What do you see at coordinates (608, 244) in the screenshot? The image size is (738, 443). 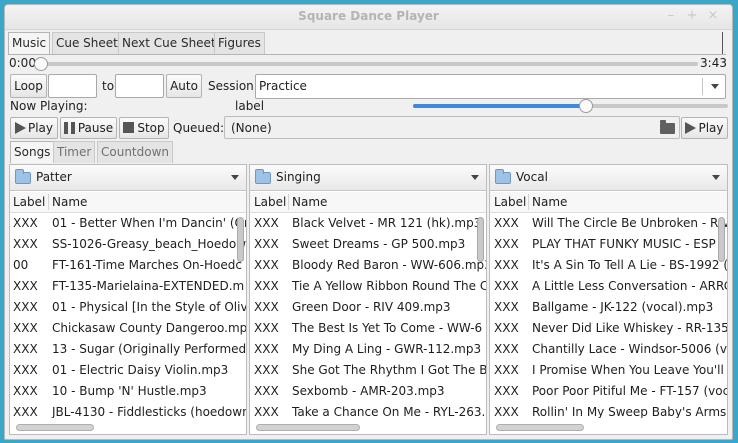 I see `table-row: XXX PLAY THAT FUNKY MUSIC - ESP` at bounding box center [608, 244].